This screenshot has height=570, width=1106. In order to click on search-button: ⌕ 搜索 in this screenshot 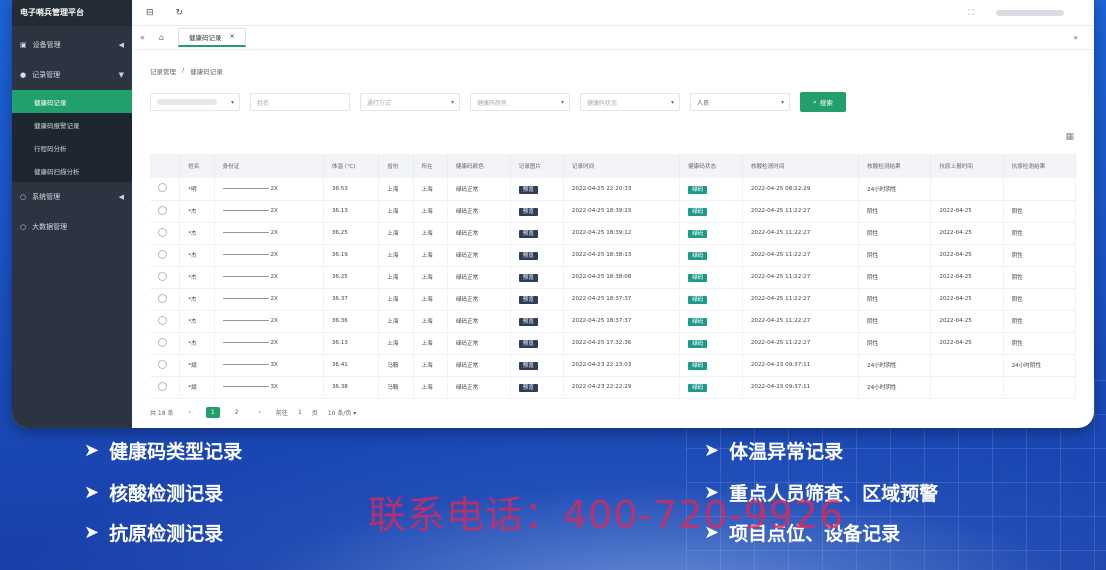, I will do `click(823, 102)`.